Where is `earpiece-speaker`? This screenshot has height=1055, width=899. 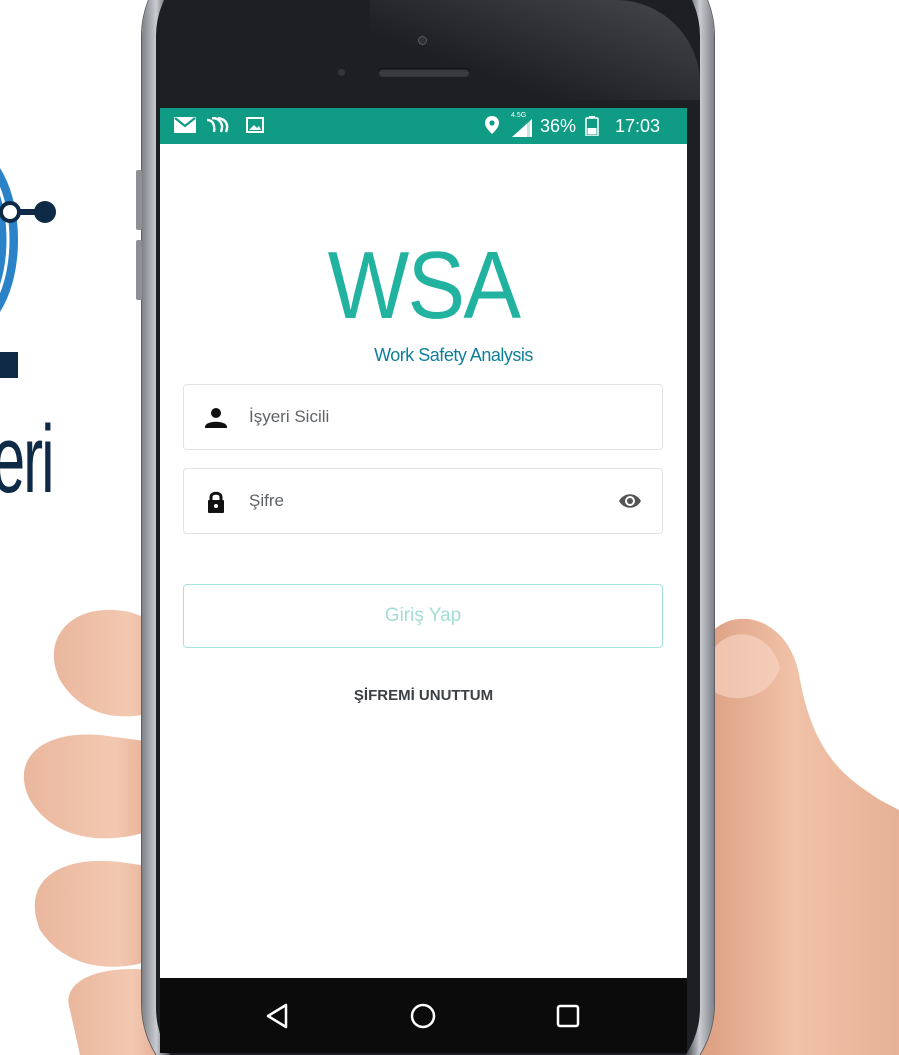 earpiece-speaker is located at coordinates (424, 72).